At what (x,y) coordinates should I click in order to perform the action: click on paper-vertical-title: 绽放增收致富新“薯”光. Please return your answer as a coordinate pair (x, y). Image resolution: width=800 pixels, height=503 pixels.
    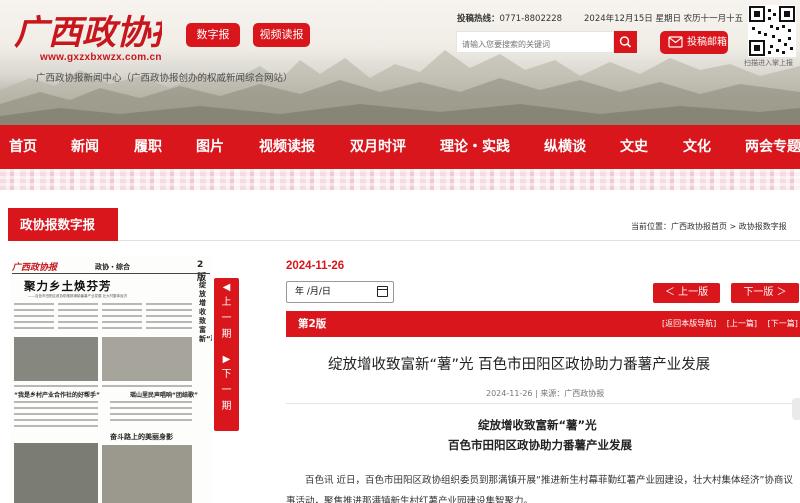
    Looking at the image, I should click on (205, 312).